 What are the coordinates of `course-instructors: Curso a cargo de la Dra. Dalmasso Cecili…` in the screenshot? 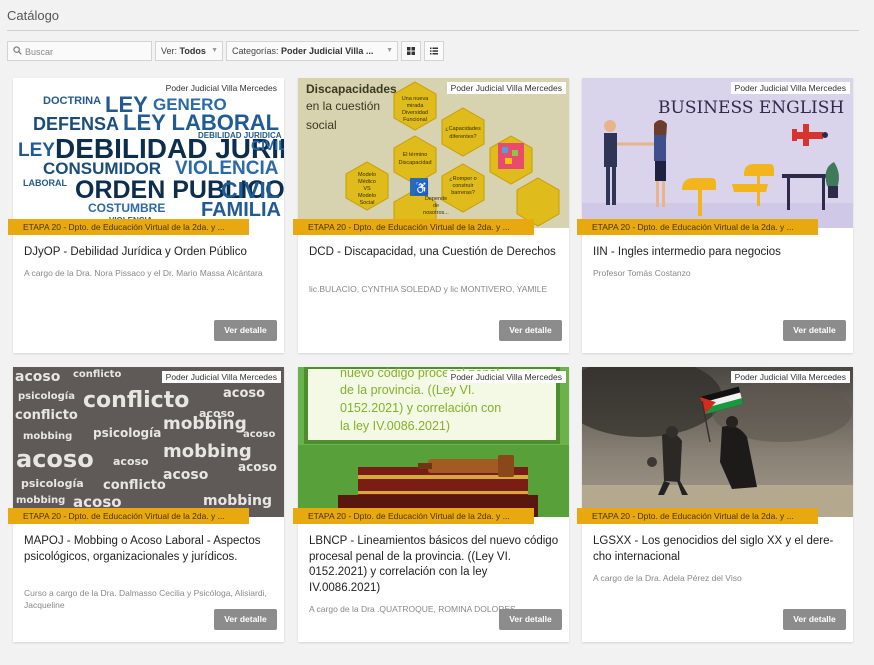 It's located at (145, 599).